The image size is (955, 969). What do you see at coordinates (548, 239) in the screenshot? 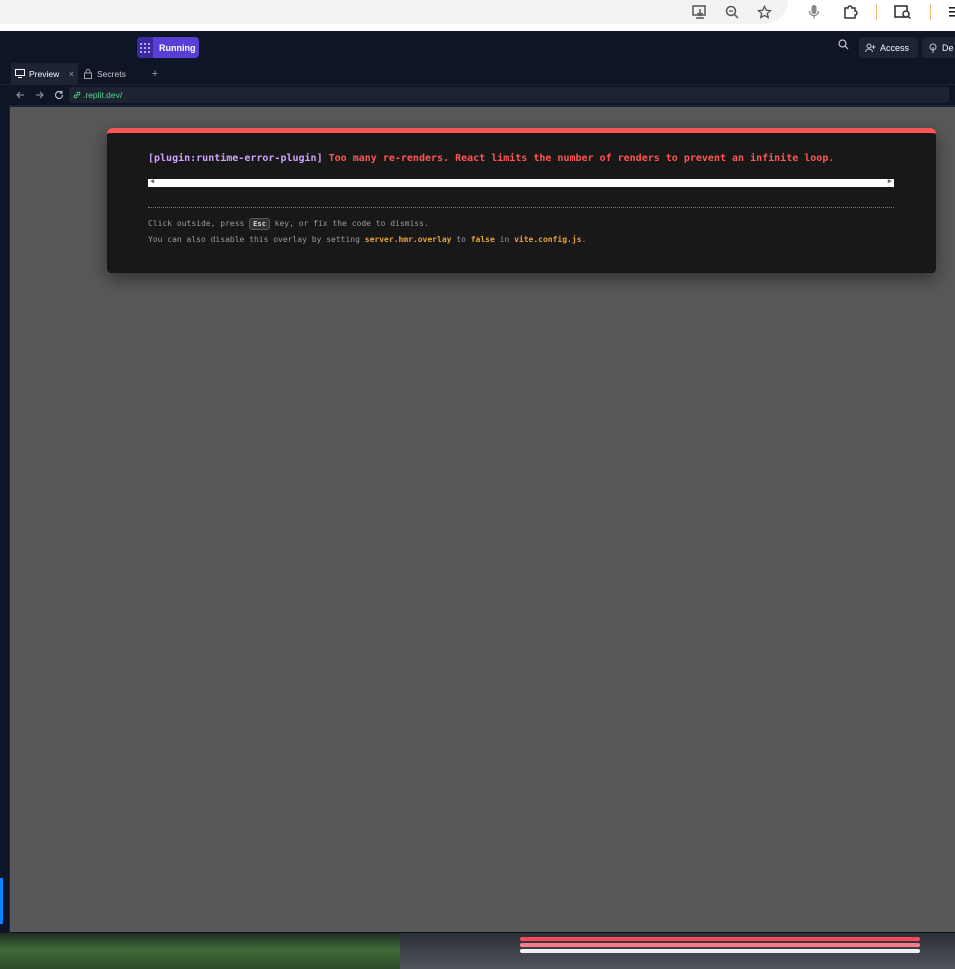
I see `config-file: vite.config.js` at bounding box center [548, 239].